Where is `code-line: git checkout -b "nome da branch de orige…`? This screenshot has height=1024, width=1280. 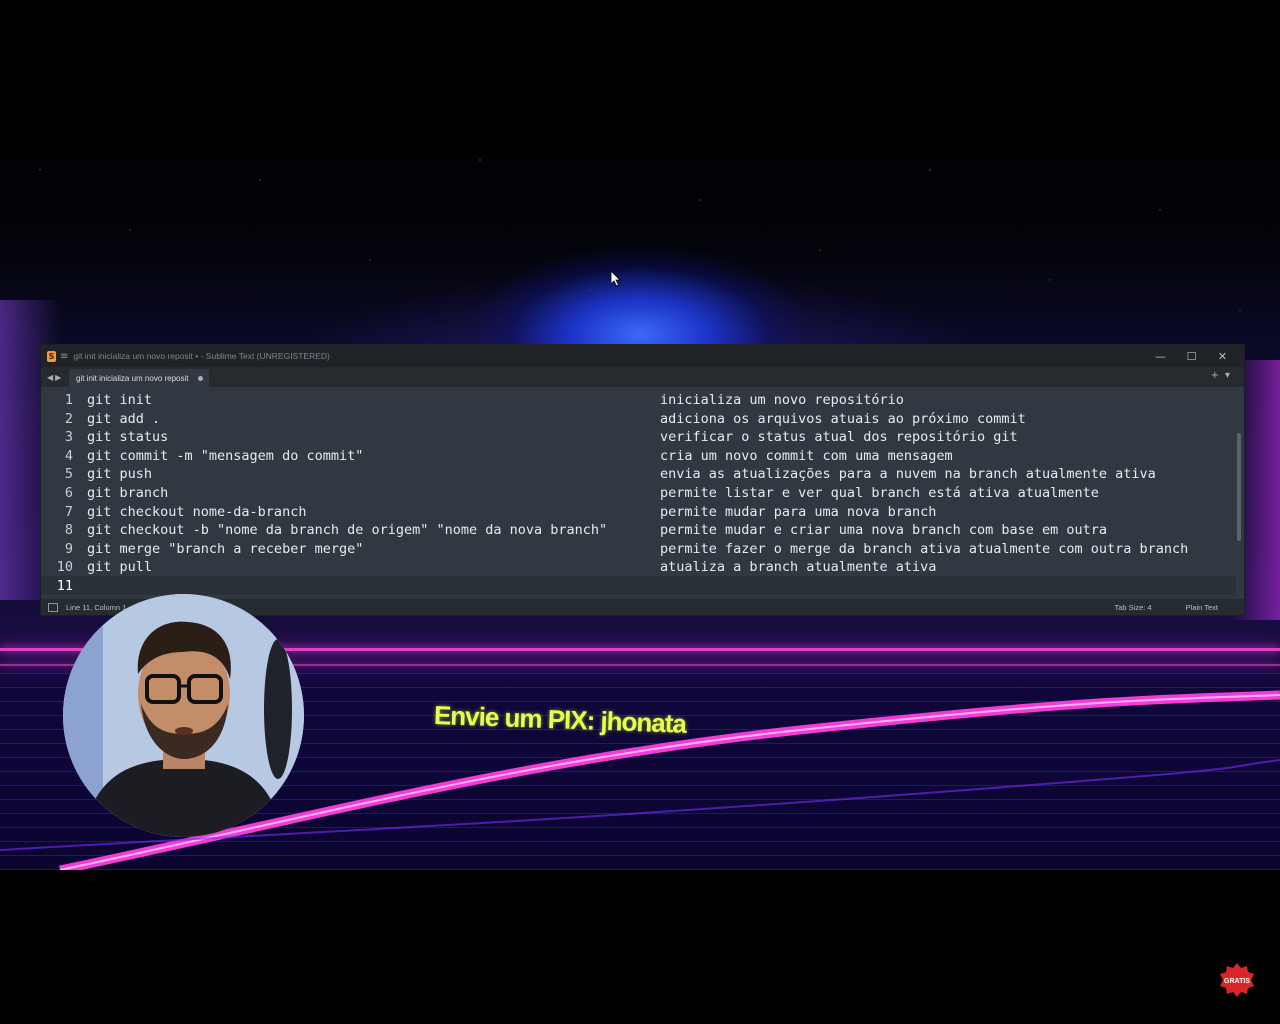
code-line: git checkout -b "nome da branch de orige… is located at coordinates (347, 530).